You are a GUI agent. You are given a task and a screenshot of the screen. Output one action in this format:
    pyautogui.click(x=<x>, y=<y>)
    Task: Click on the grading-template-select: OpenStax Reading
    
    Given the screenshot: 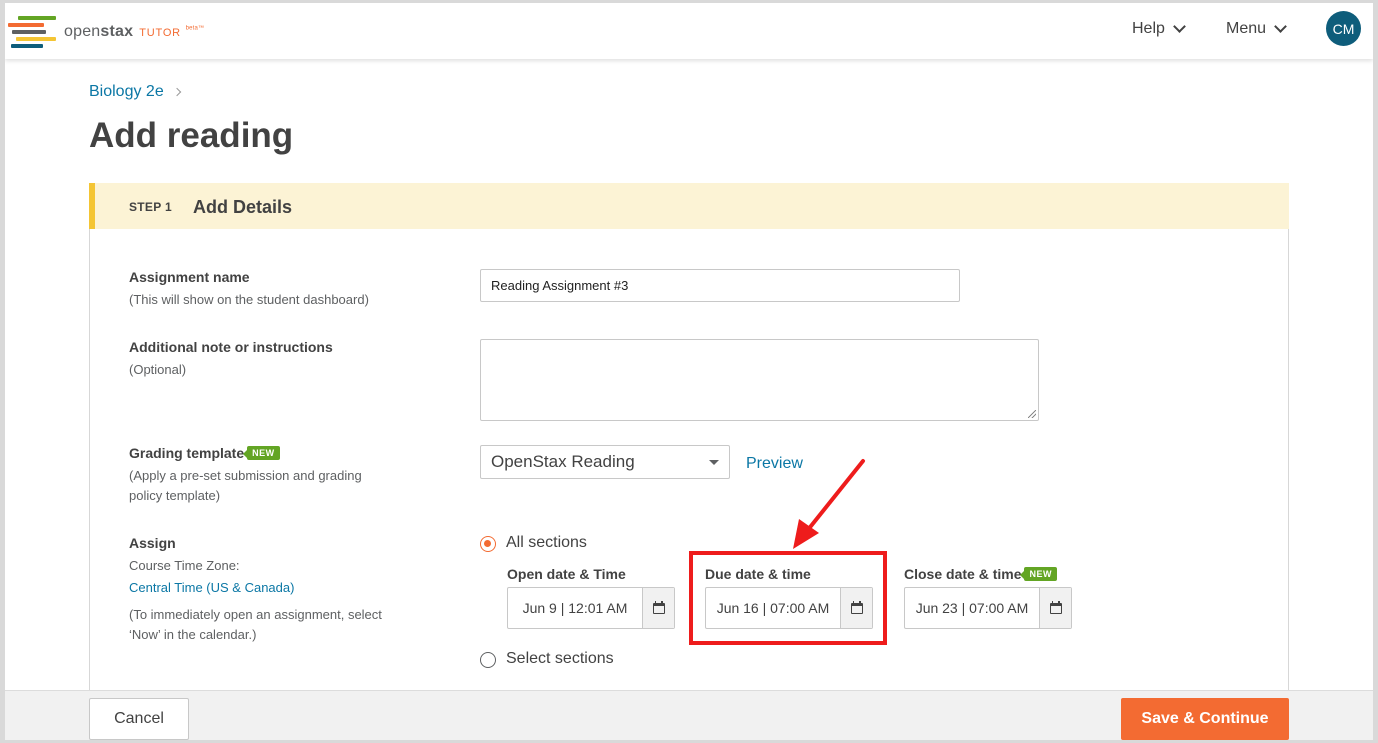 What is the action you would take?
    pyautogui.click(x=605, y=462)
    